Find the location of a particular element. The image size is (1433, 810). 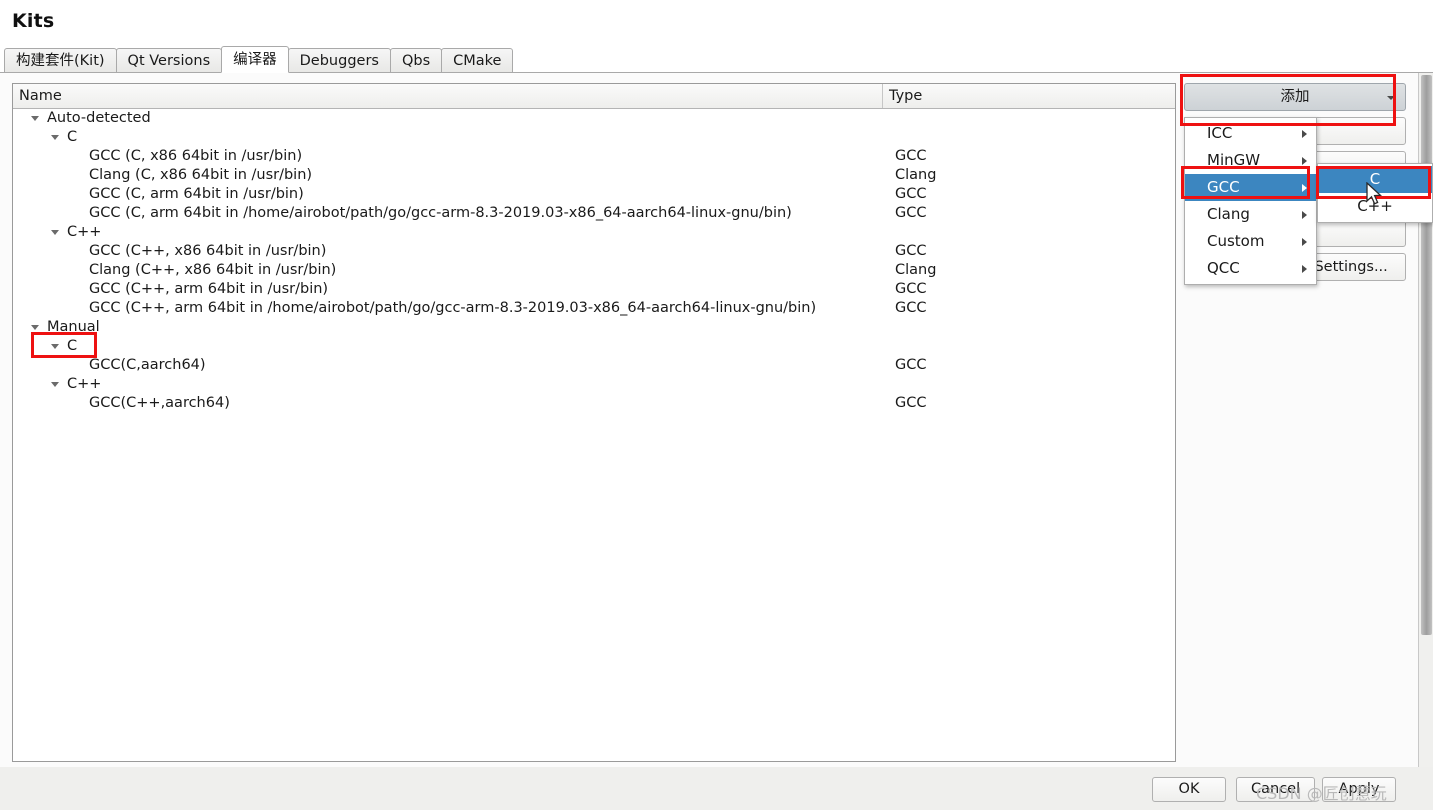

tree-row-name: Manual is located at coordinates (73, 327).